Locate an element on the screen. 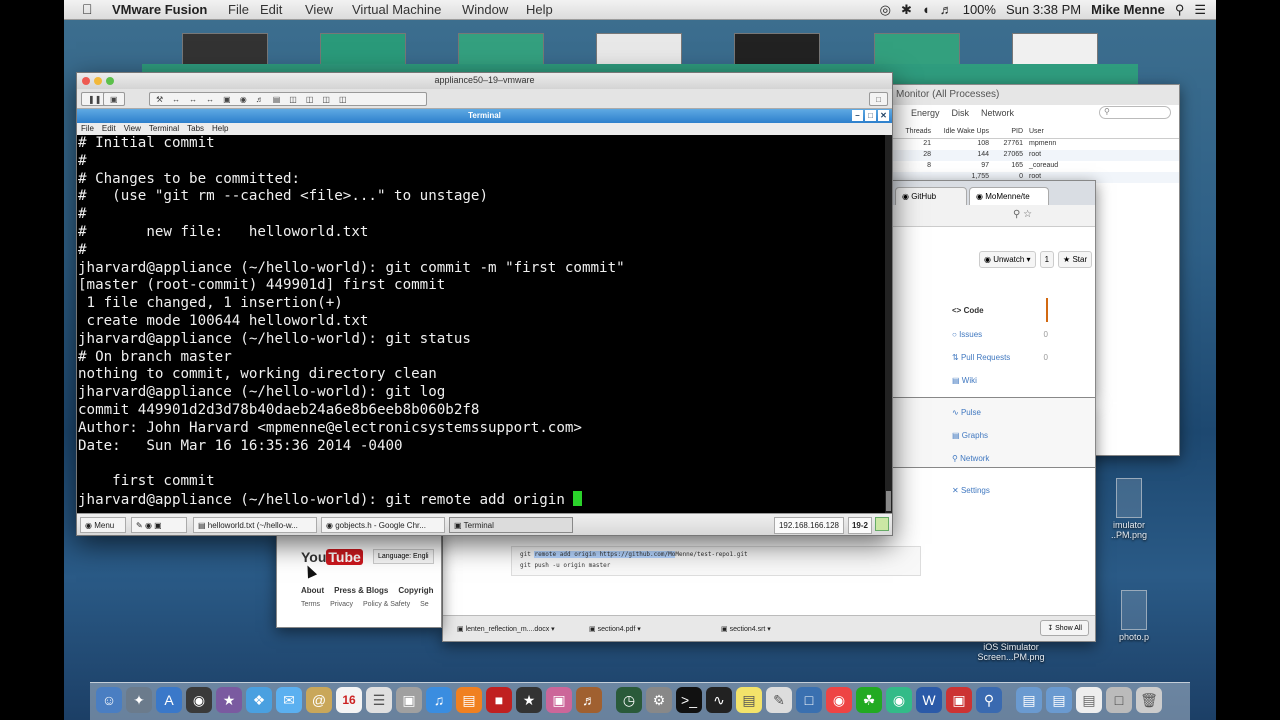 Image resolution: width=1280 pixels, height=720 pixels. nav-pulse: ∿ Pulse is located at coordinates (1000, 411).